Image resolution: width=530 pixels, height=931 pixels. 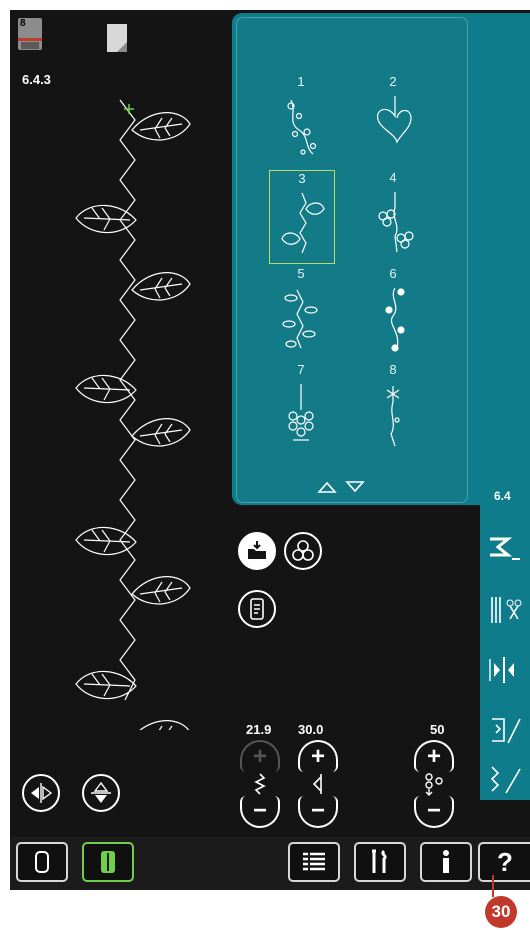 I want to click on load-stitch-button, so click(x=257, y=551).